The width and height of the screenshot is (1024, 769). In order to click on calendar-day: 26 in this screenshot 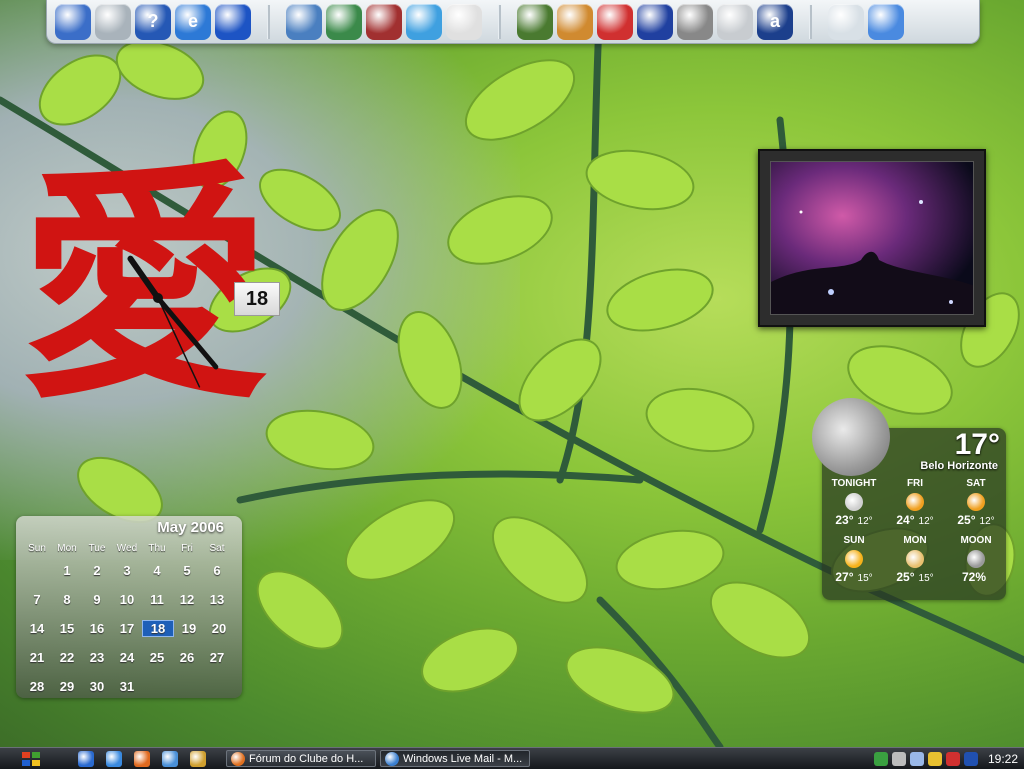, I will do `click(187, 657)`.